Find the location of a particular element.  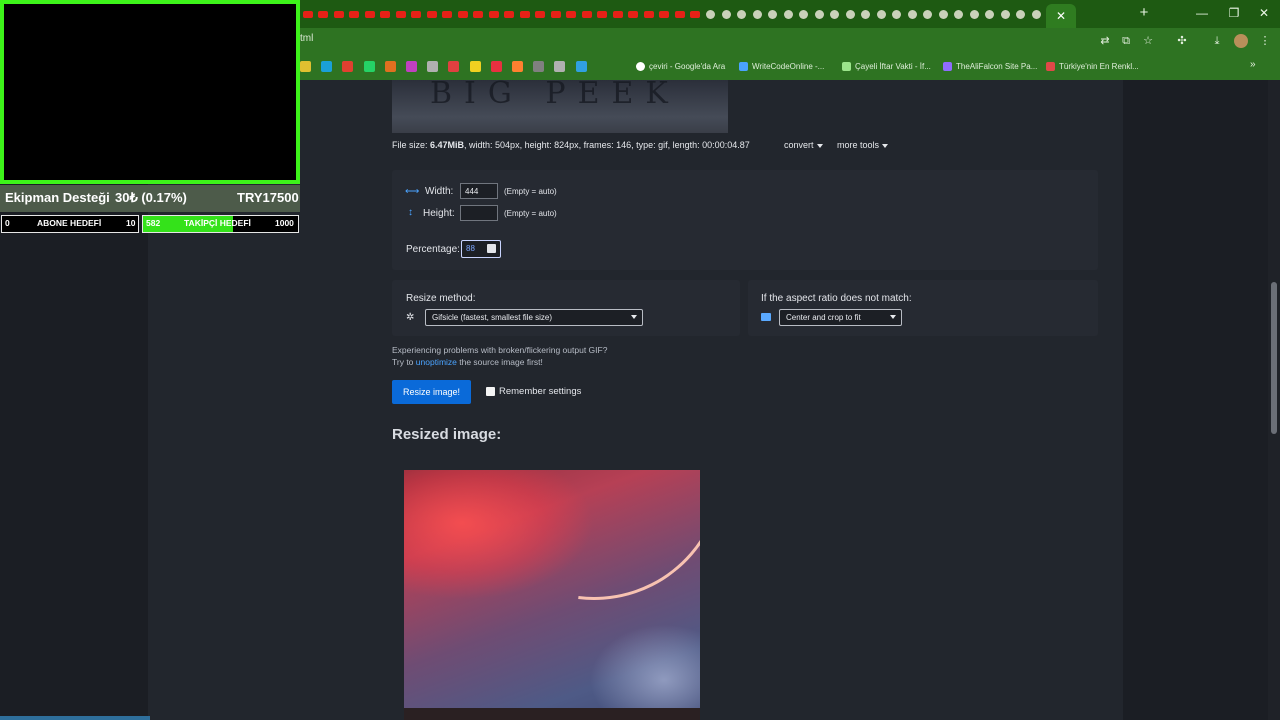

resize-method-select: Gifsicle (fastest, smallest file size) is located at coordinates (534, 317).